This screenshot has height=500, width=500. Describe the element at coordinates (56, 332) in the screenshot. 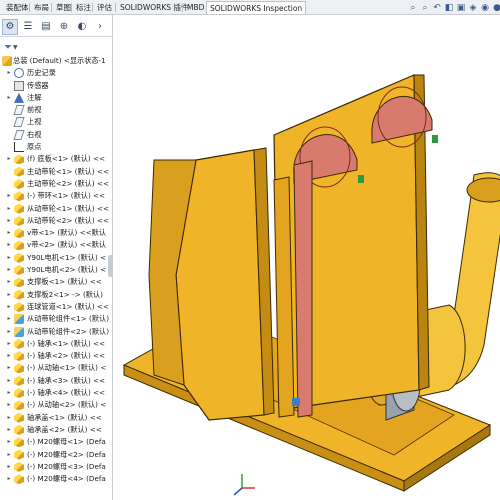

I see `tree-item: ▸ 从动带轮组件<2> (默认)` at that location.